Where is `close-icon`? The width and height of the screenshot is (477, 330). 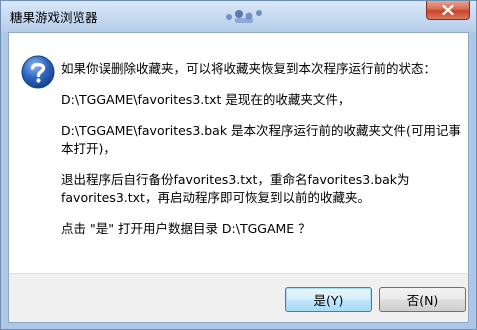
close-icon is located at coordinates (448, 10).